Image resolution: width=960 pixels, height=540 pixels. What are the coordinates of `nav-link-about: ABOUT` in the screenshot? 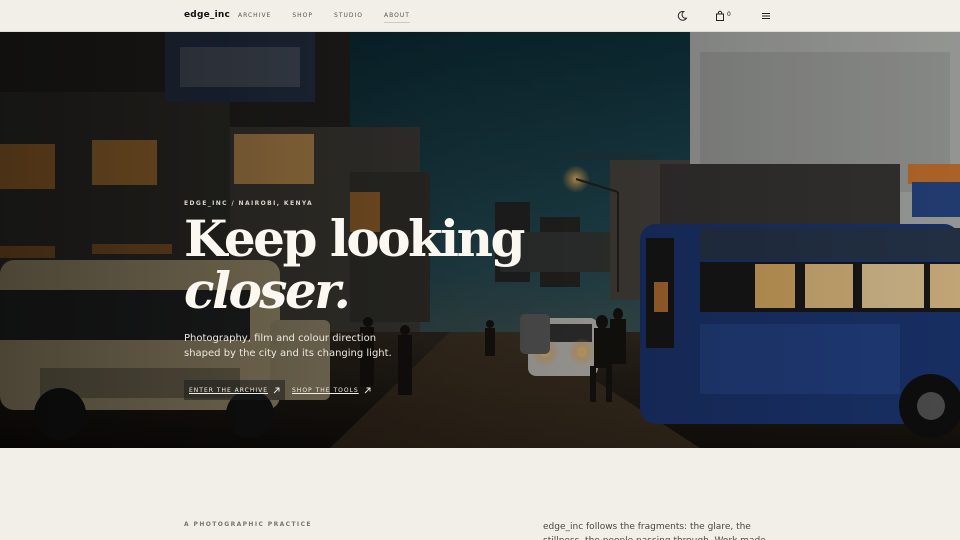 It's located at (397, 17).